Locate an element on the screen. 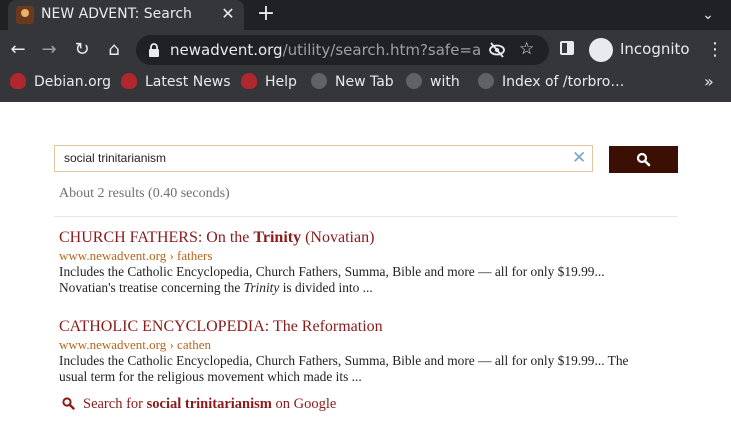 Image resolution: width=731 pixels, height=446 pixels. bookmark-item: Help is located at coordinates (269, 83).